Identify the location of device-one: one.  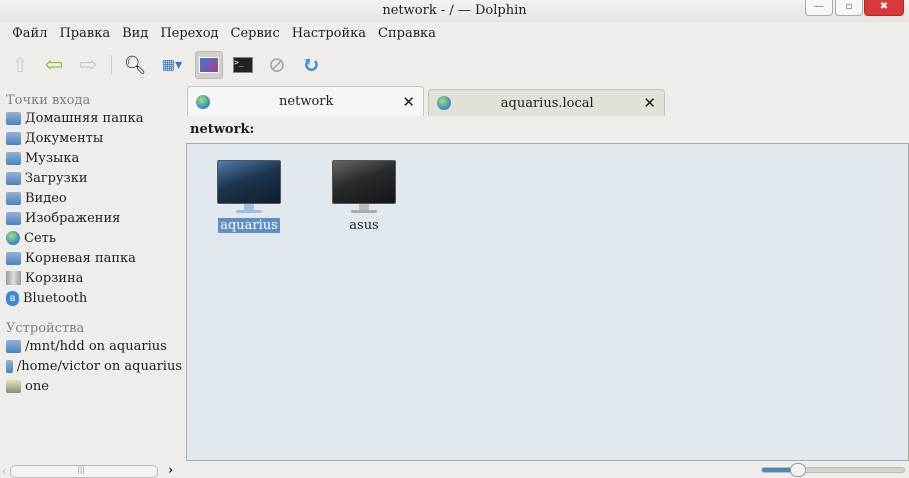
(91, 386).